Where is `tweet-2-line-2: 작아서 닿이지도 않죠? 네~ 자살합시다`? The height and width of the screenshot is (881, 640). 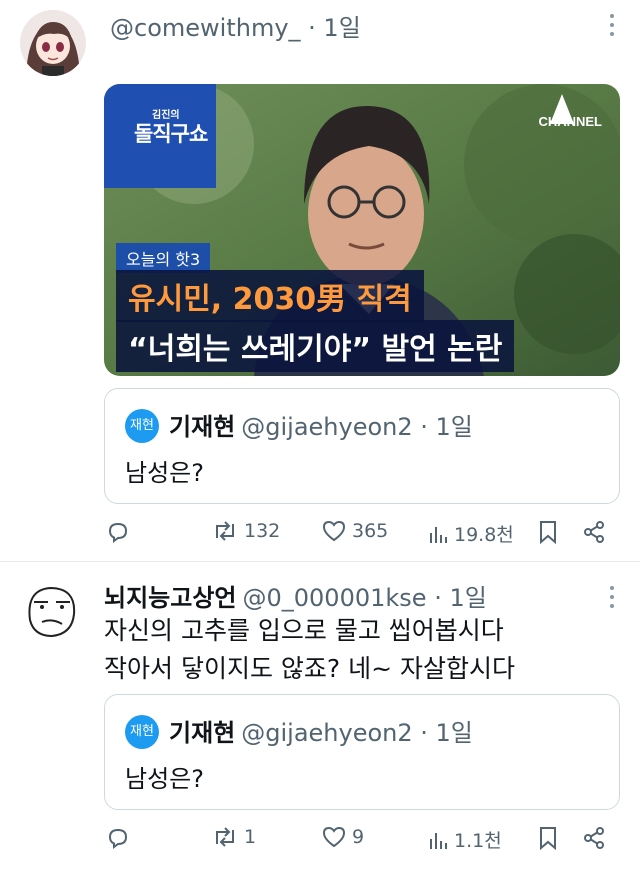
tweet-2-line-2: 작아서 닿이지도 않죠? 네~ 자살합시다 is located at coordinates (310, 668).